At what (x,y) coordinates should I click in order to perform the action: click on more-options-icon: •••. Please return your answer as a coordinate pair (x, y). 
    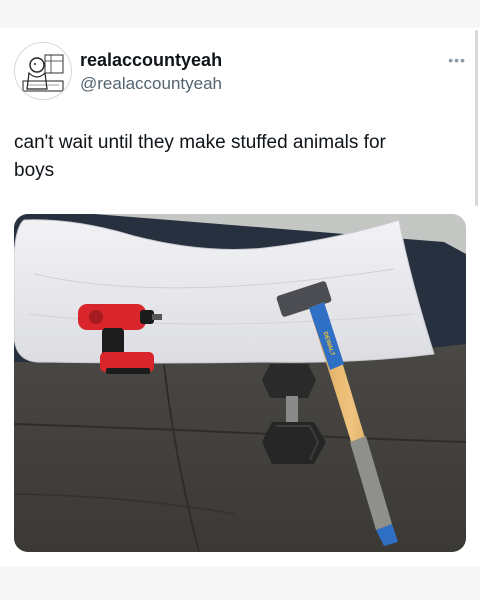
    Looking at the image, I should click on (457, 60).